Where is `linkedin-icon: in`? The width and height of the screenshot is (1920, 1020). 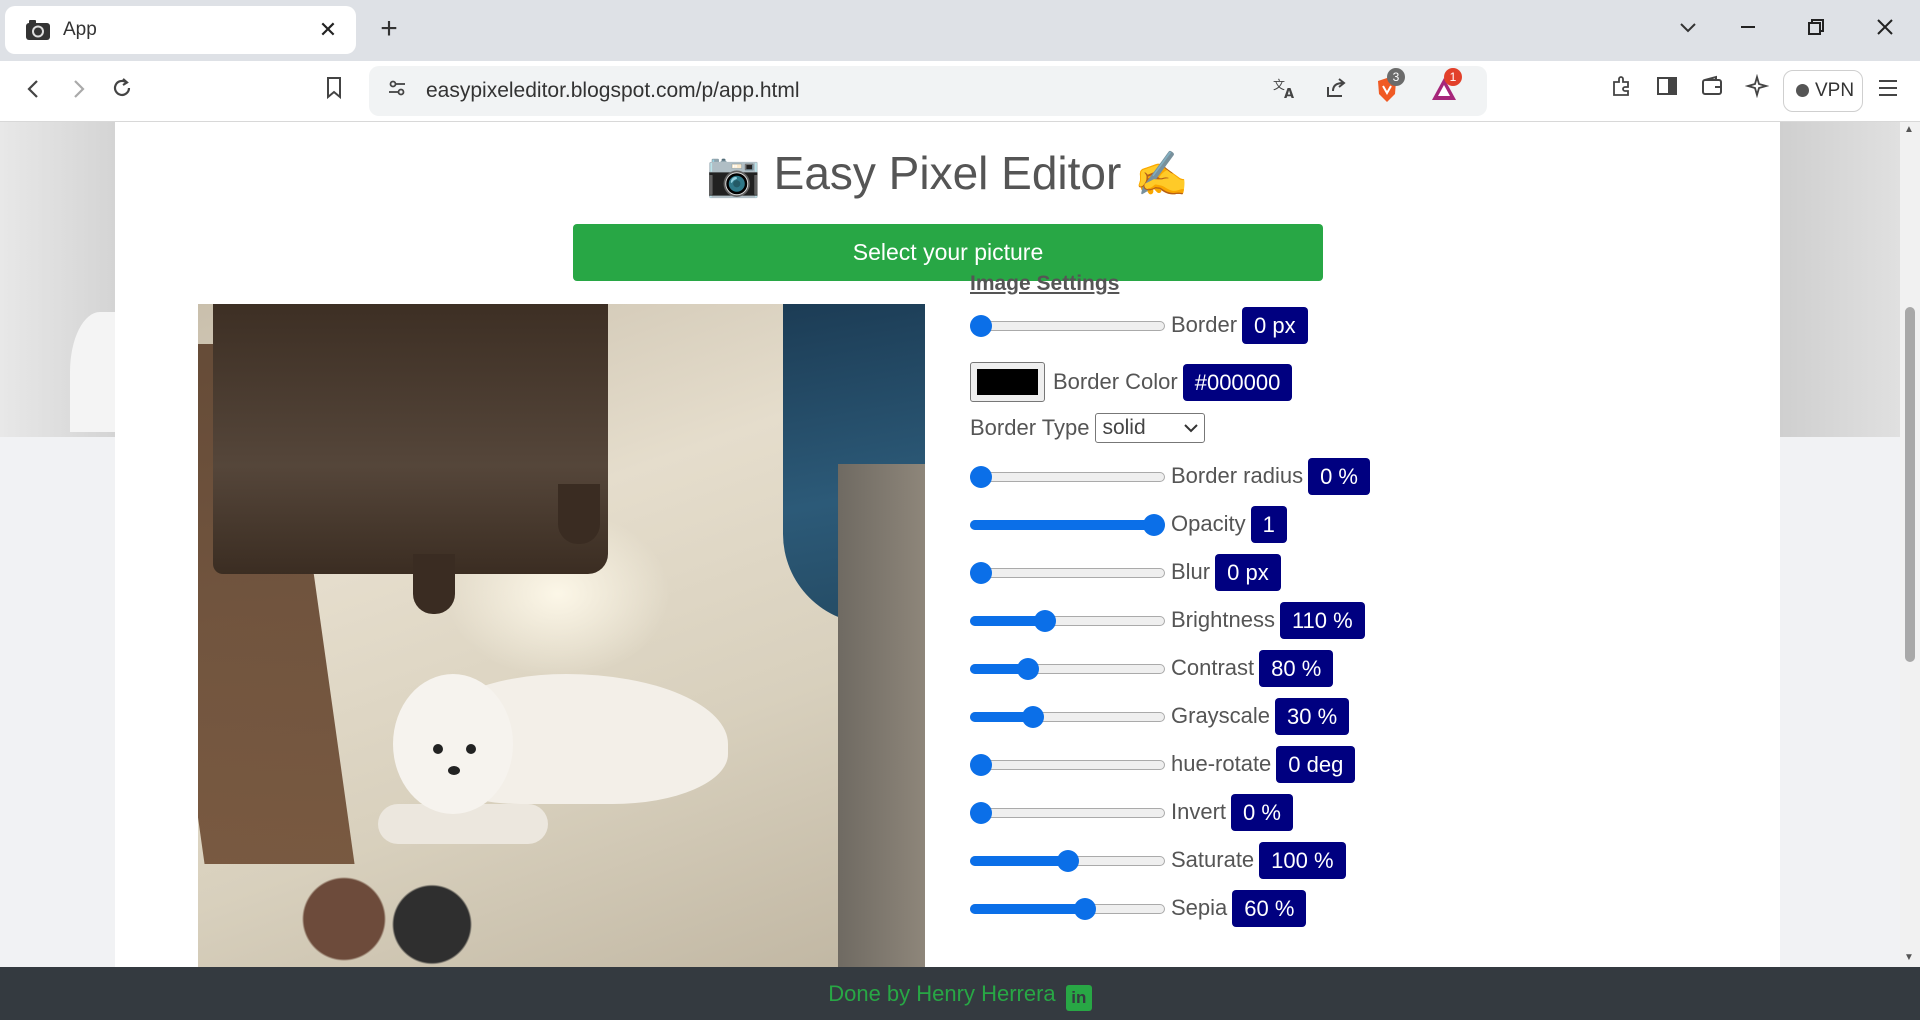
linkedin-icon: in is located at coordinates (1078, 998).